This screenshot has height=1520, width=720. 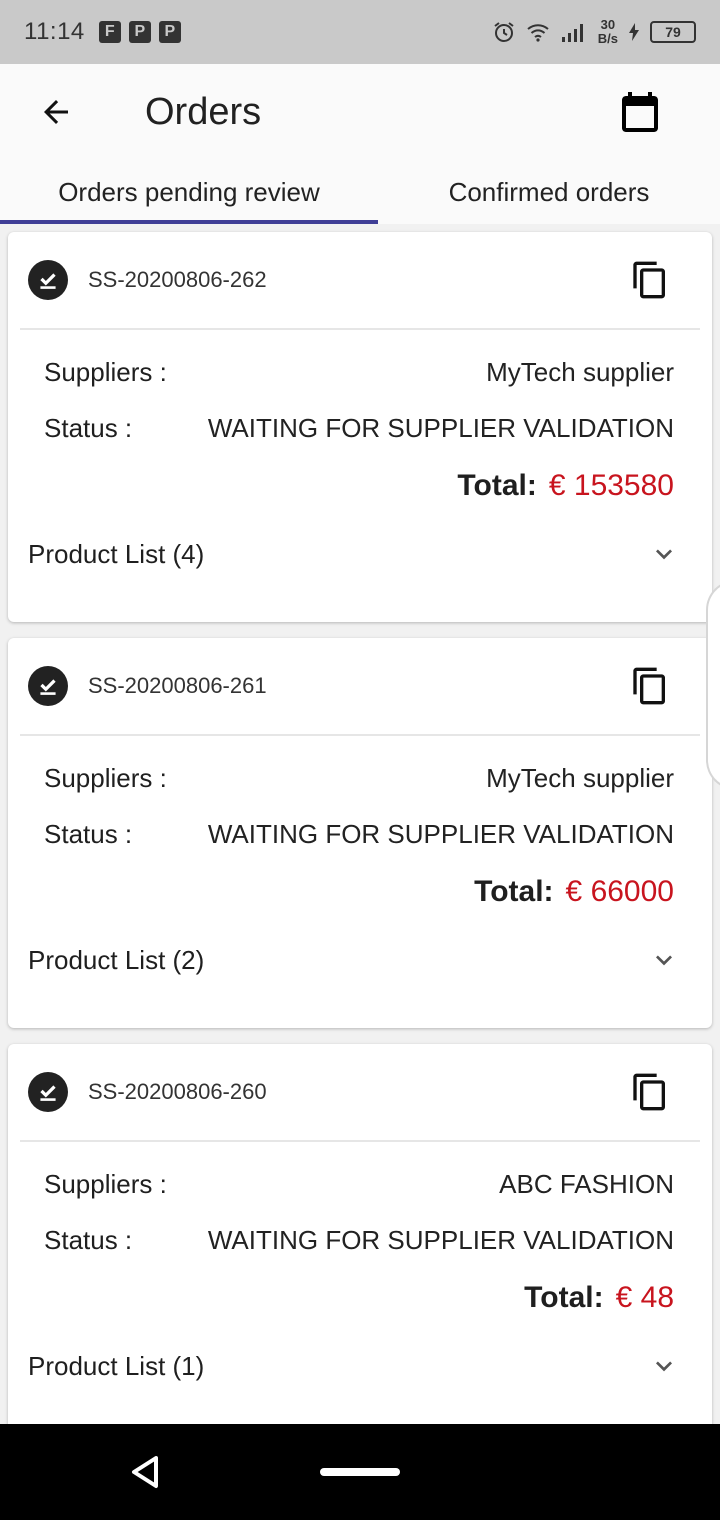 I want to click on total-value: € 66000, so click(x=619, y=891).